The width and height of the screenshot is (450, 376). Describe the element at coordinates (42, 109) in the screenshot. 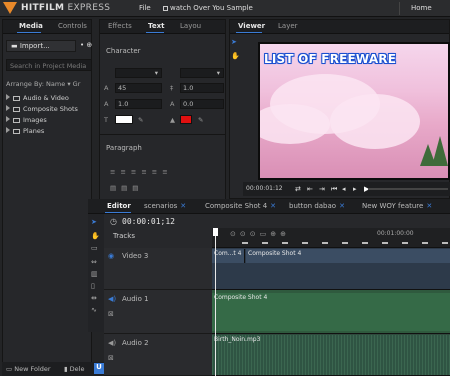

I see `folder-composite-shots: Composite Shots` at that location.